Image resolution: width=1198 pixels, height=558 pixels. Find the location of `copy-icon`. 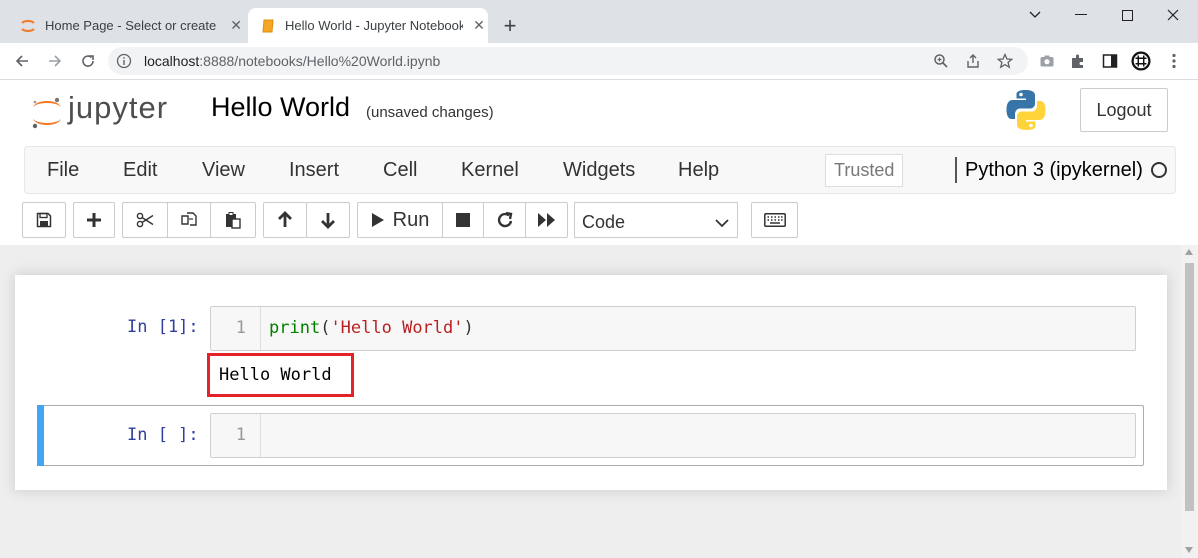

copy-icon is located at coordinates (189, 219).